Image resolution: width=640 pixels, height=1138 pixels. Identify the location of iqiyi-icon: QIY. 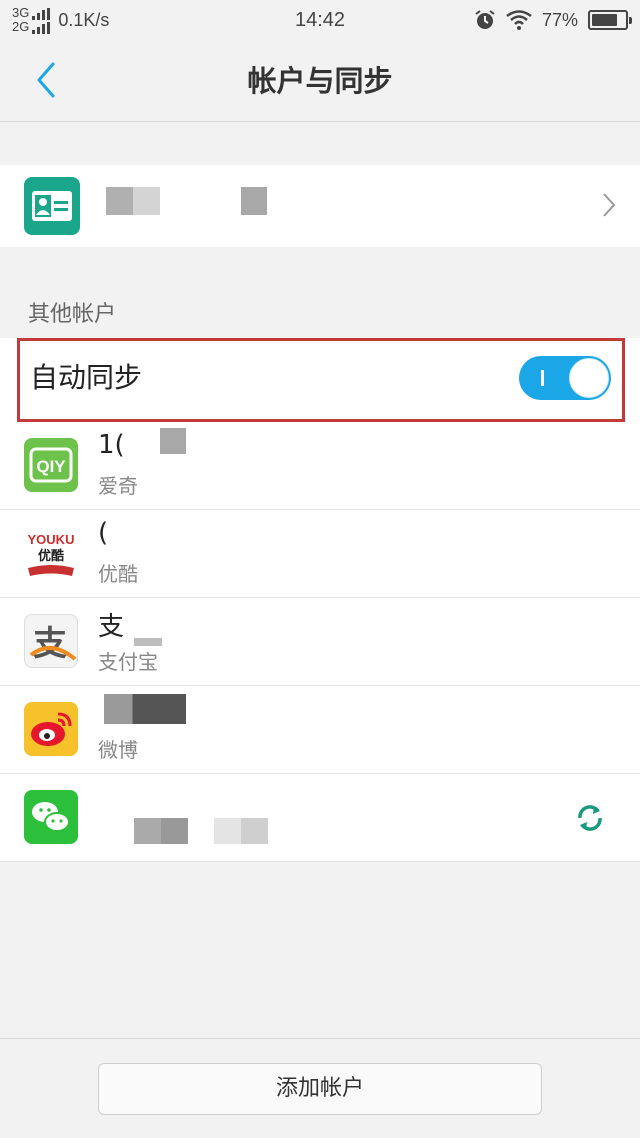
(51, 465).